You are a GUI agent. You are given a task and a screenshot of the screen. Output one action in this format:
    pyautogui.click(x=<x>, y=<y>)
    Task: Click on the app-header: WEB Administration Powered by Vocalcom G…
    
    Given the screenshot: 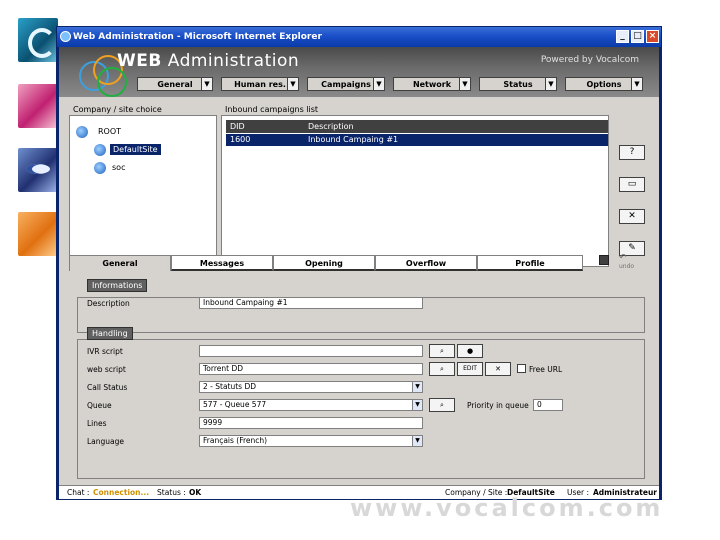 What is the action you would take?
    pyautogui.click(x=359, y=72)
    